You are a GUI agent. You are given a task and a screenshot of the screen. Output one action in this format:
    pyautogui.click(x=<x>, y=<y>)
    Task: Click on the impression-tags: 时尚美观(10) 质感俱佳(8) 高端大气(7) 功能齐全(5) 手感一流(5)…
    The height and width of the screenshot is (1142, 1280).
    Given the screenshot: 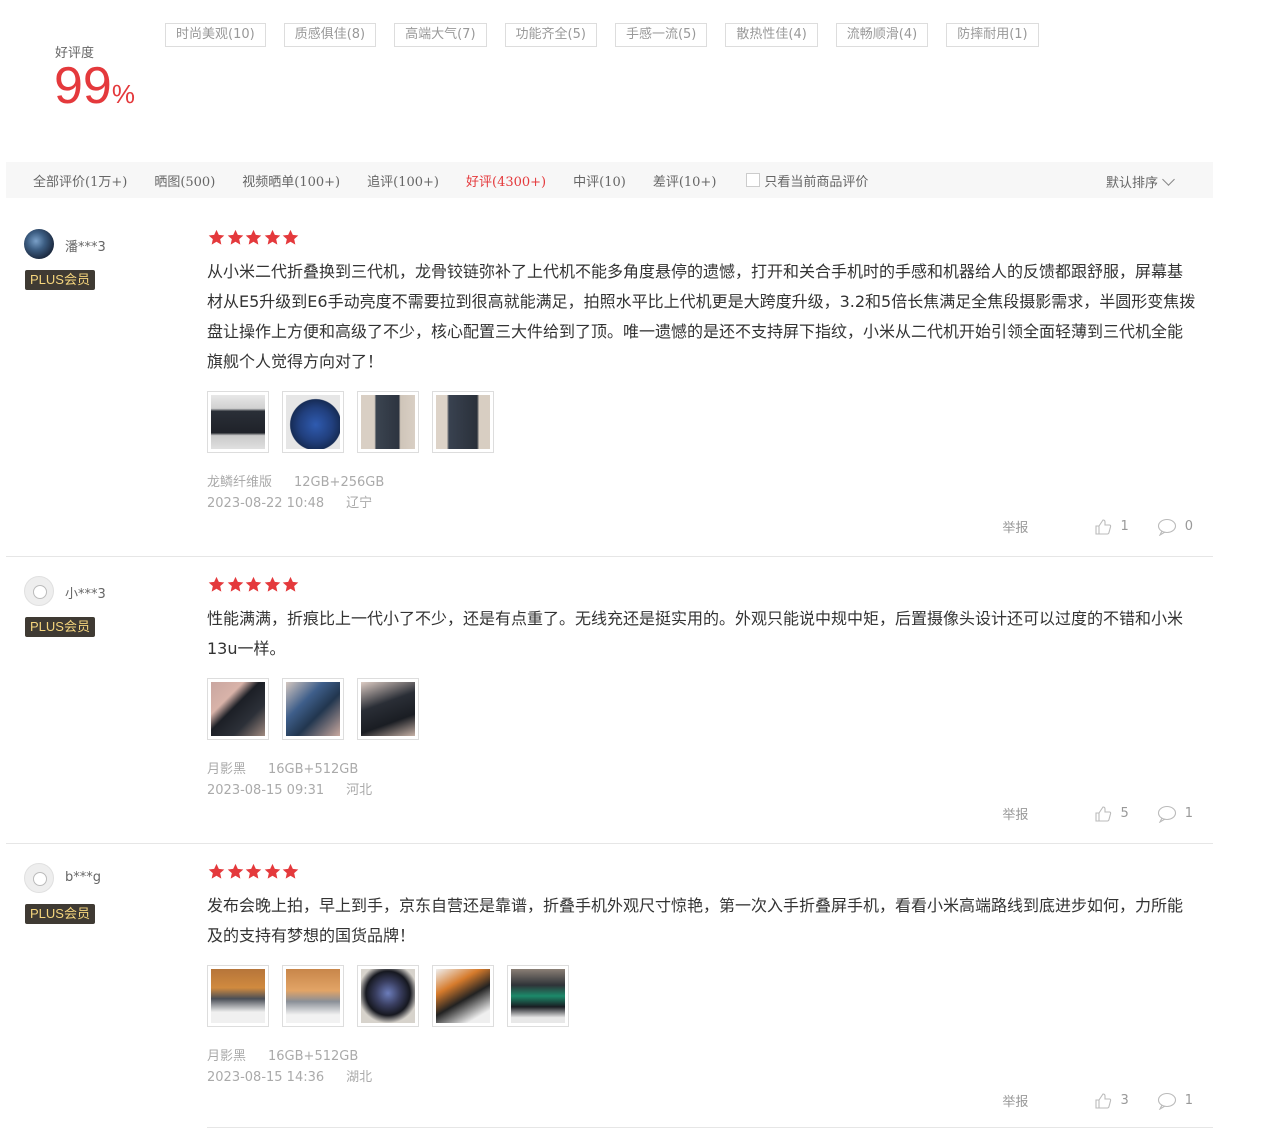 What is the action you would take?
    pyautogui.click(x=611, y=35)
    